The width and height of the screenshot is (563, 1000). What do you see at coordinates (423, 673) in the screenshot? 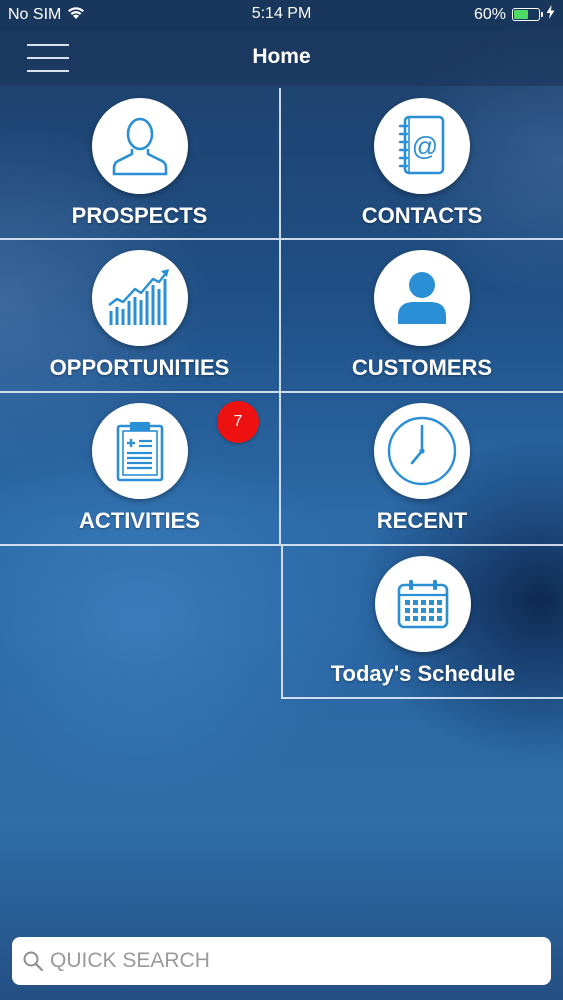
I see `tile-label-todays-schedule: Today's Schedule` at bounding box center [423, 673].